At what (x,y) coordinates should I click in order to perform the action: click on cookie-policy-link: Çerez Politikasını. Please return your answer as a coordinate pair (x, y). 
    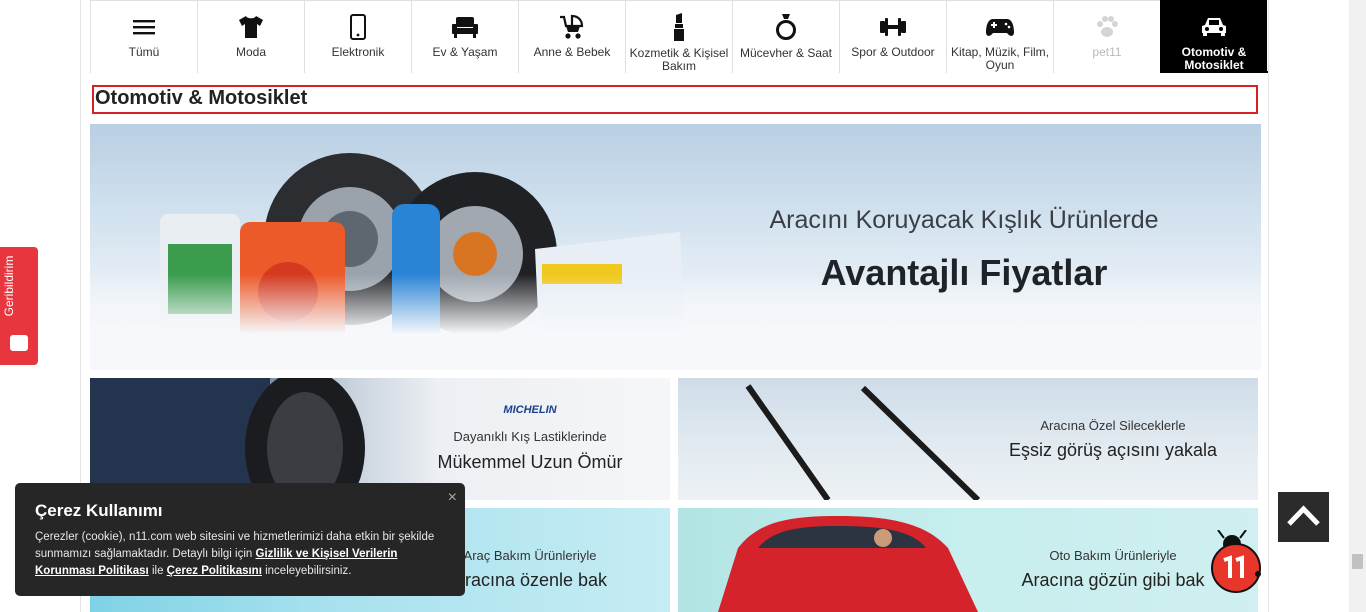
    Looking at the image, I should click on (214, 571).